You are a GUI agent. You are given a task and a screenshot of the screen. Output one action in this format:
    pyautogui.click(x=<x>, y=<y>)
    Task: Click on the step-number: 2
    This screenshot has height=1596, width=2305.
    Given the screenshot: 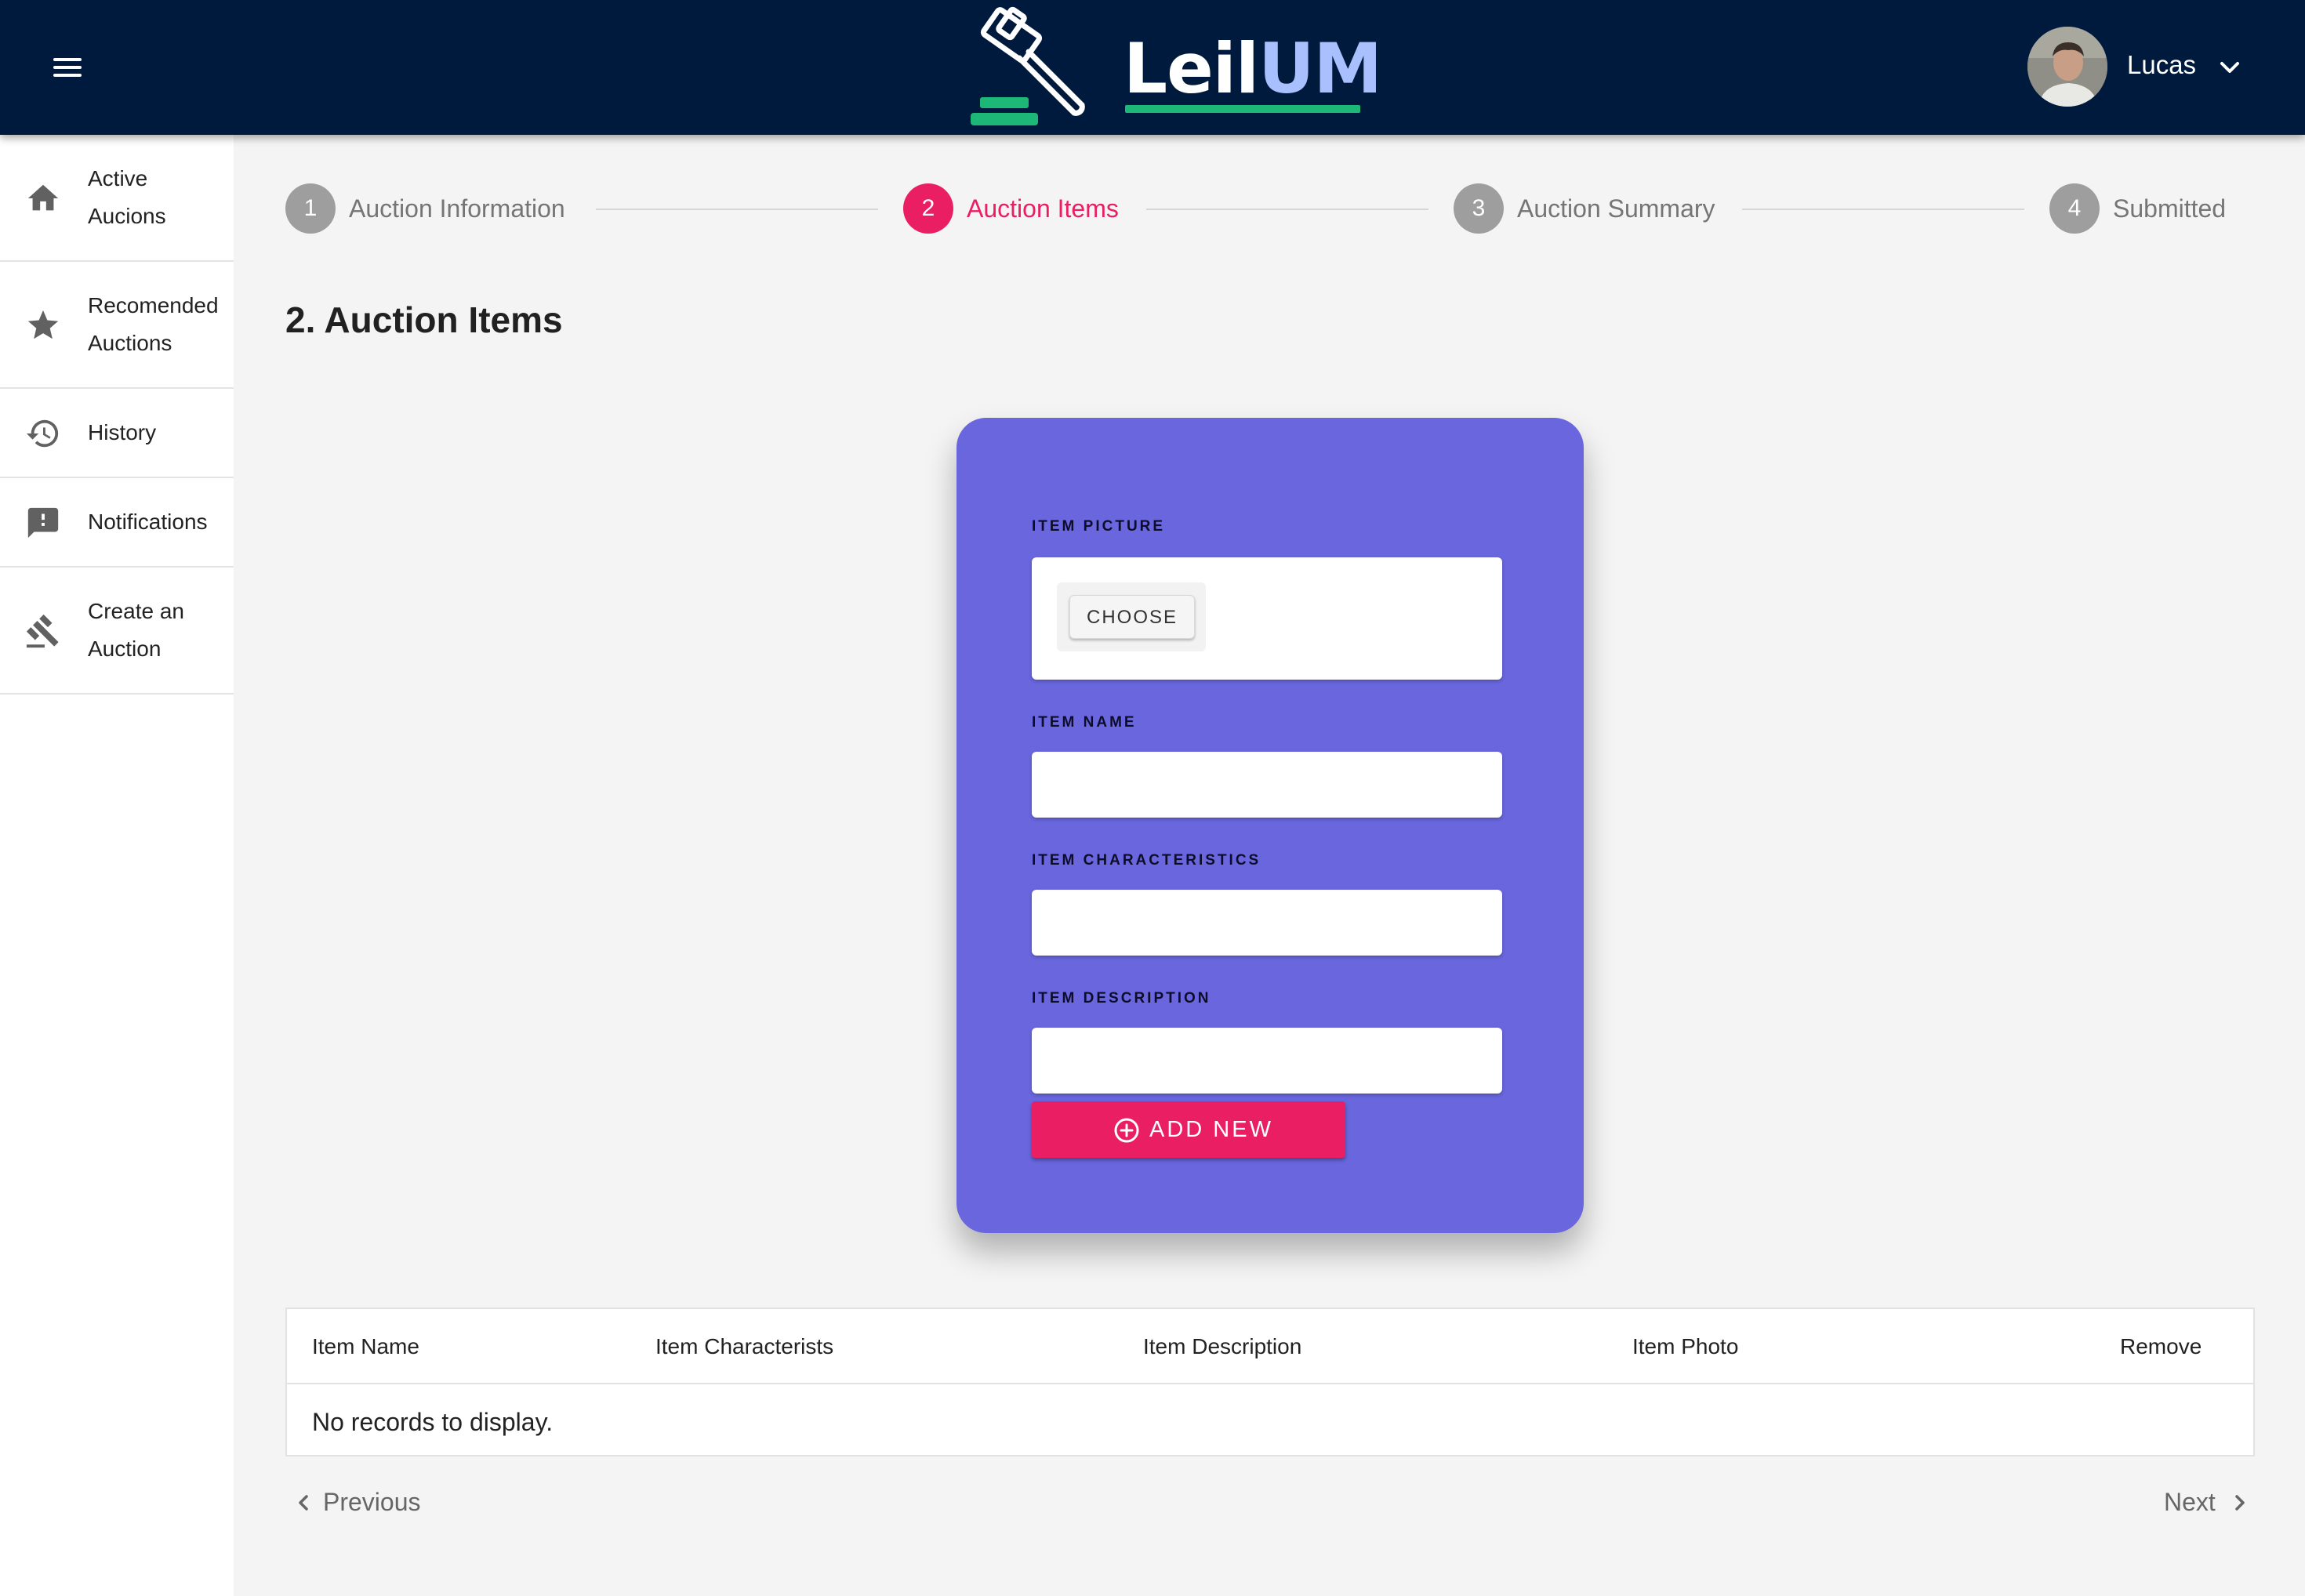 What is the action you would take?
    pyautogui.click(x=928, y=209)
    